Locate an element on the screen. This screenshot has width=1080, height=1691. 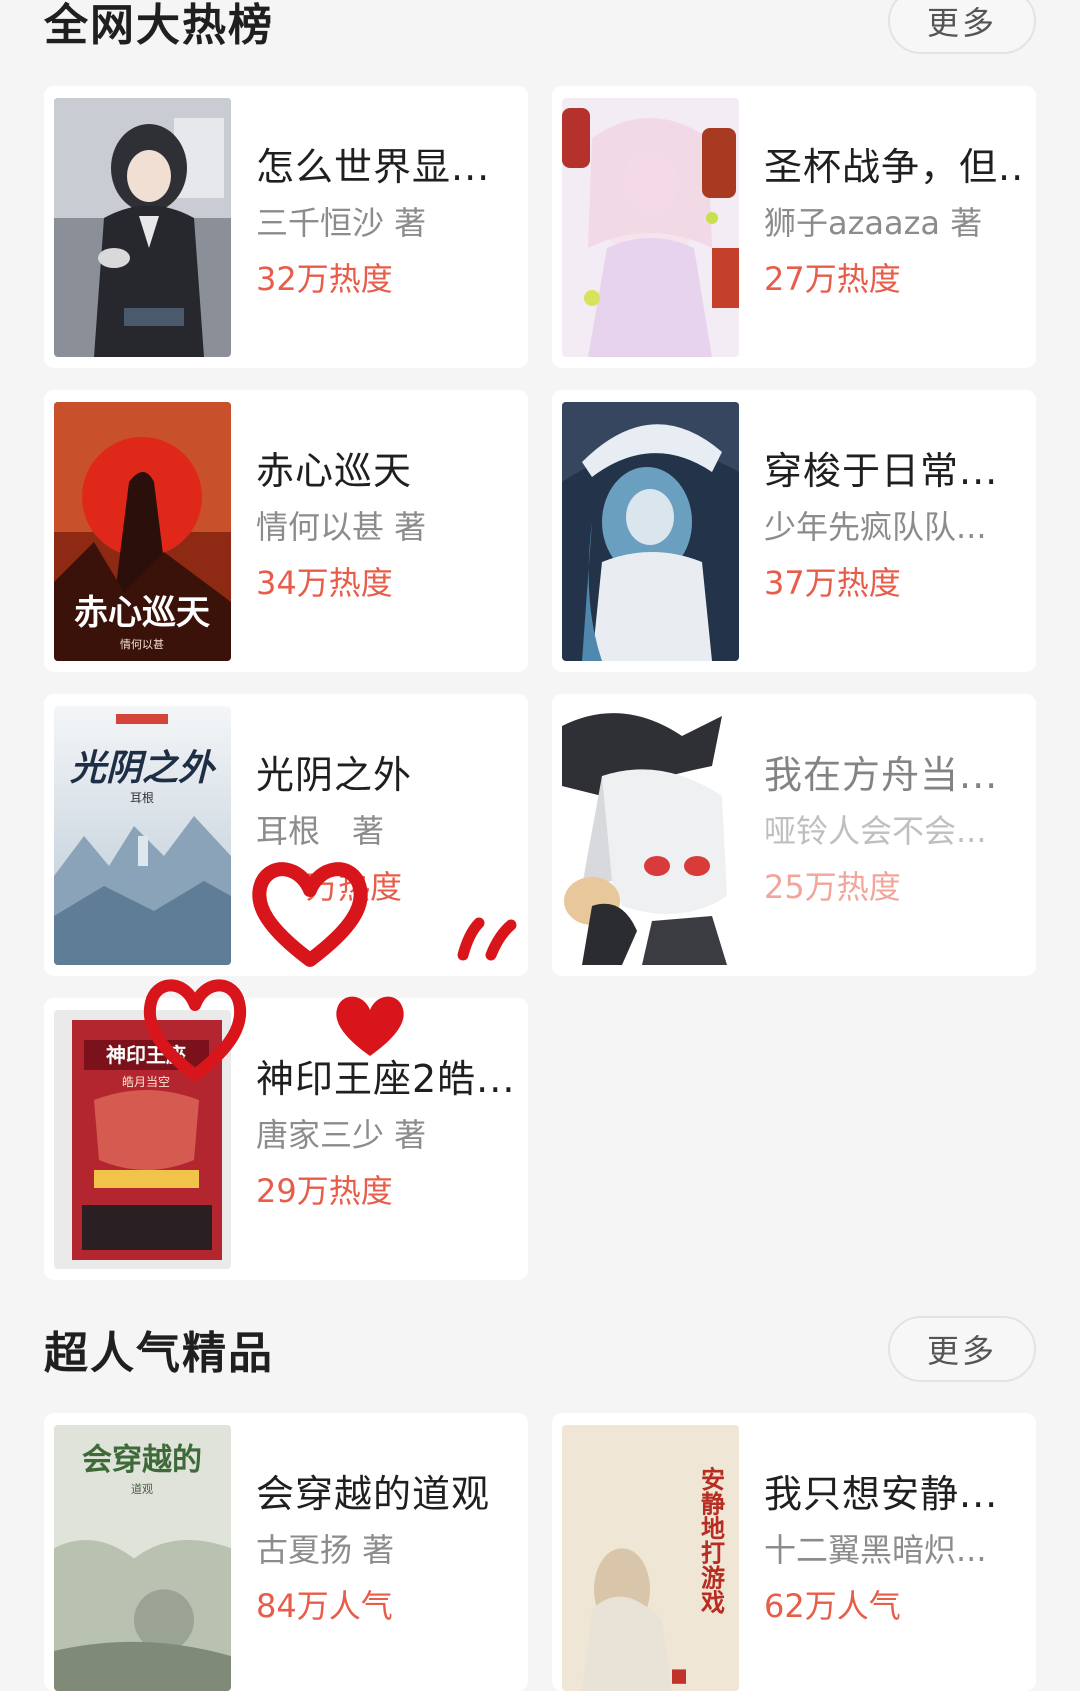
book-heat: 34万热度 is located at coordinates (324, 583).